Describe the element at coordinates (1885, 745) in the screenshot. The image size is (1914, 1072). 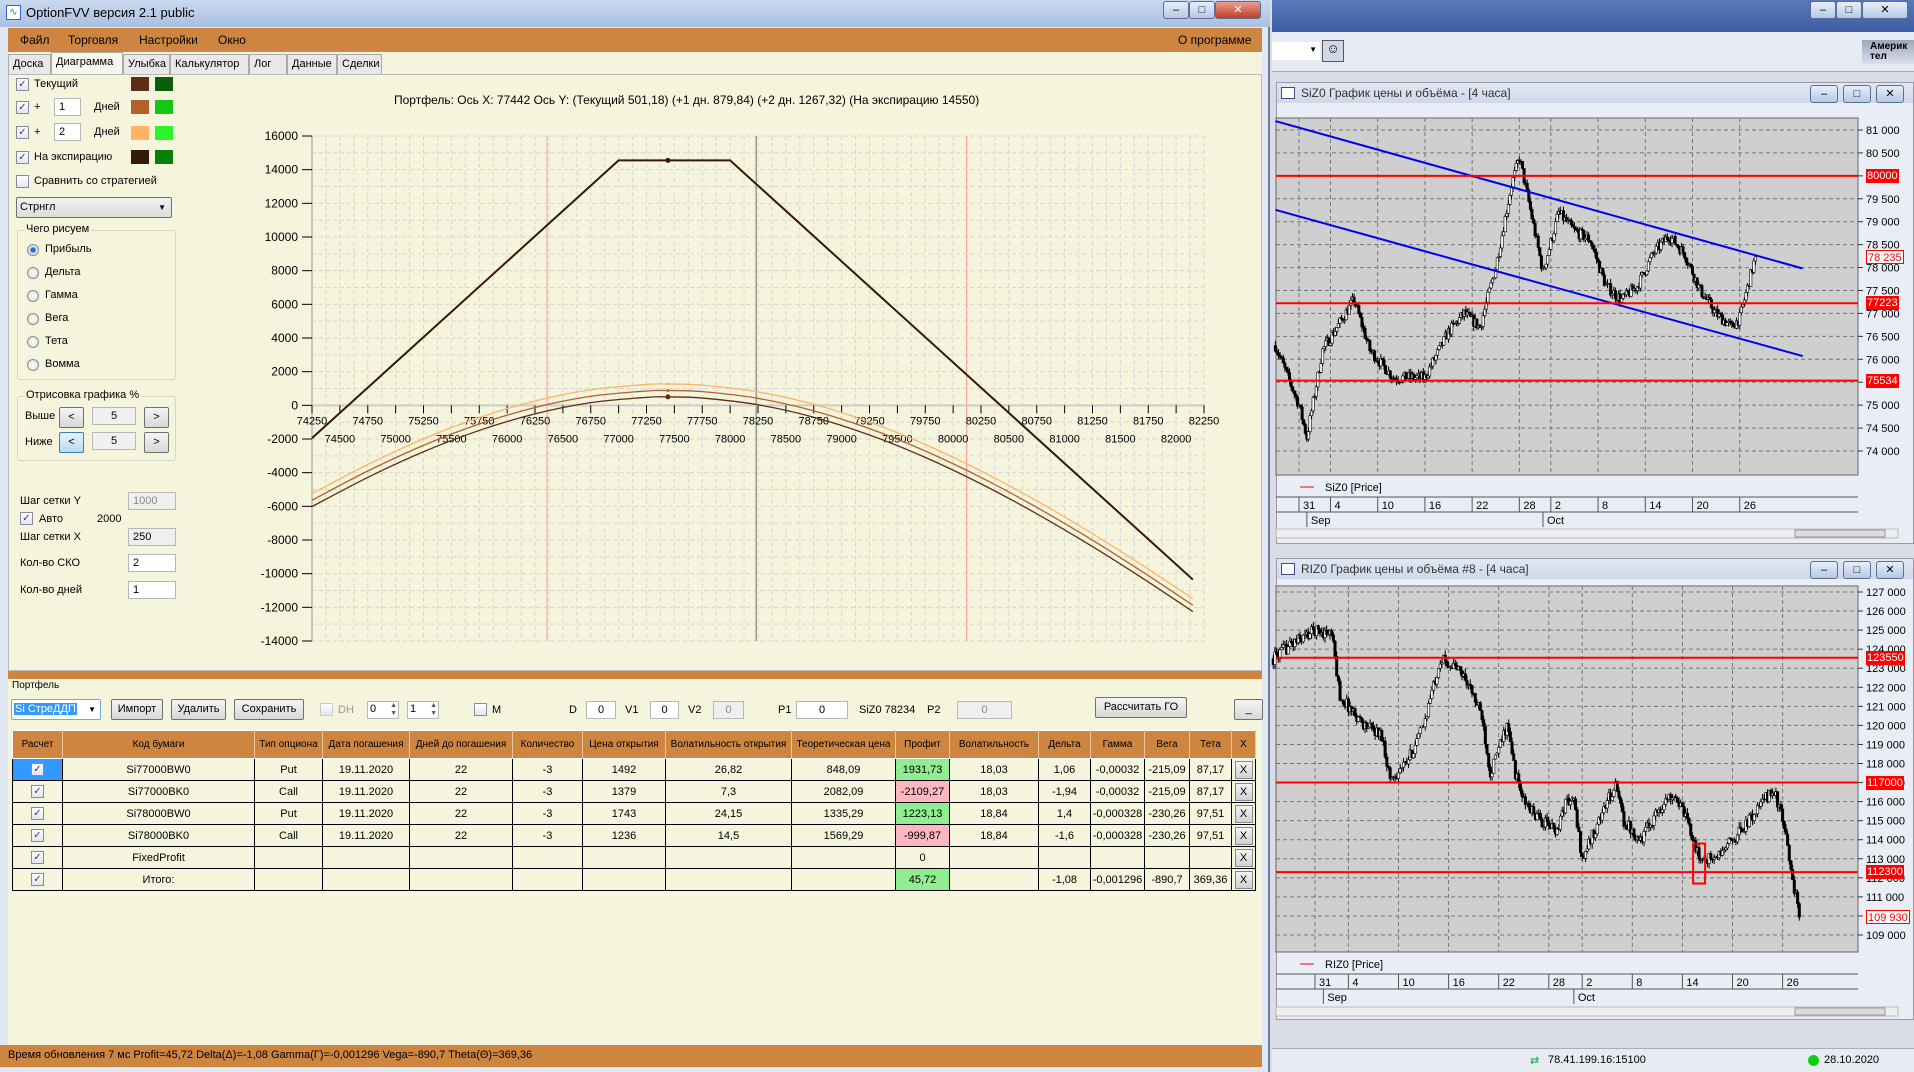
I see `y-tick-label: 119 000` at that location.